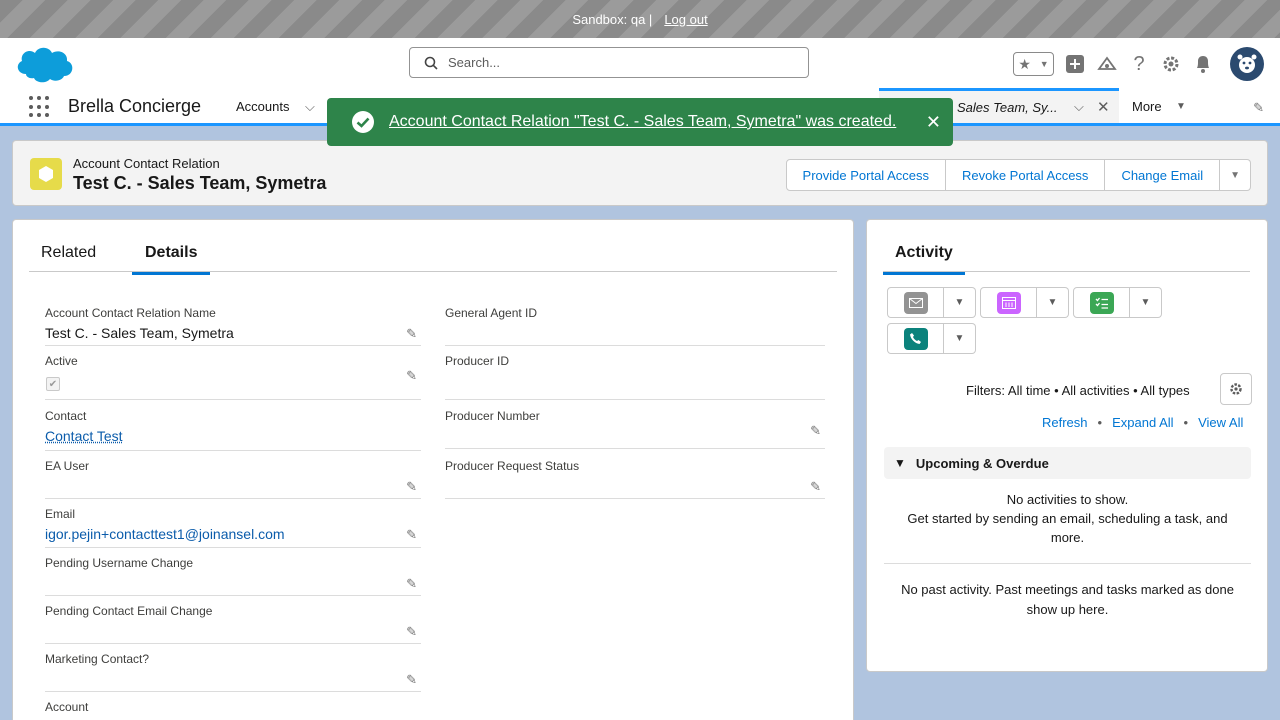  Describe the element at coordinates (1236, 389) in the screenshot. I see `filter-settings-button` at that location.